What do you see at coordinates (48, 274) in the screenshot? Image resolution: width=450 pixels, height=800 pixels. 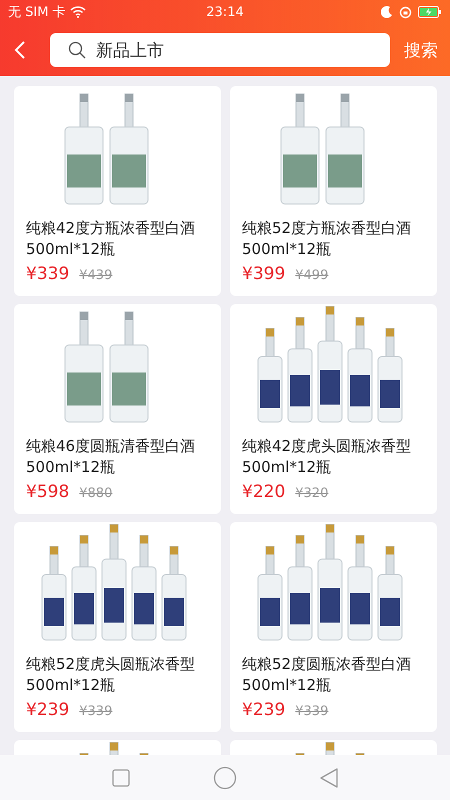 I see `product-price: ¥339` at bounding box center [48, 274].